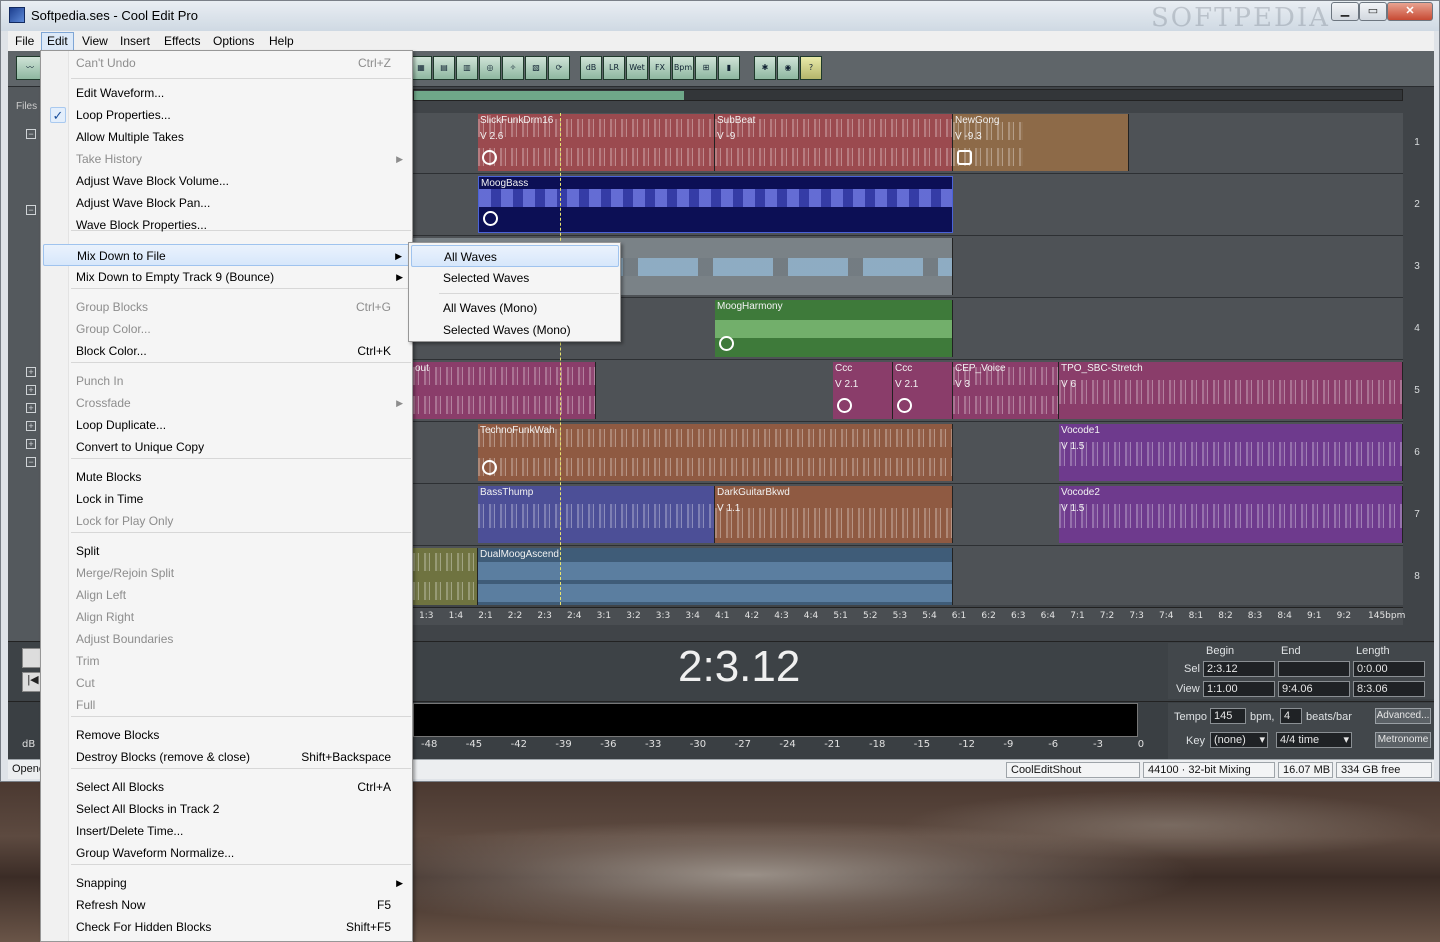 This screenshot has width=1440, height=942. Describe the element at coordinates (1314, 669) in the screenshot. I see `sel-end-field` at that location.